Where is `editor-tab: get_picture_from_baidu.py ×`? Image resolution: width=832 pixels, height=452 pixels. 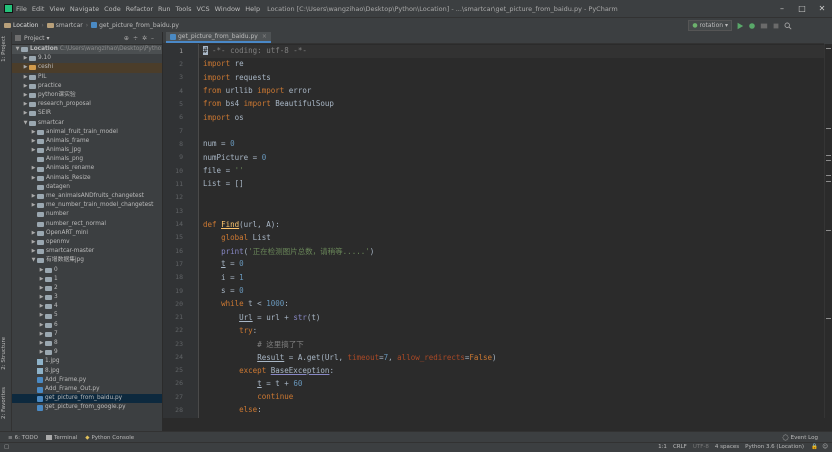
editor-tab: get_picture_from_baidu.py × is located at coordinates (218, 37).